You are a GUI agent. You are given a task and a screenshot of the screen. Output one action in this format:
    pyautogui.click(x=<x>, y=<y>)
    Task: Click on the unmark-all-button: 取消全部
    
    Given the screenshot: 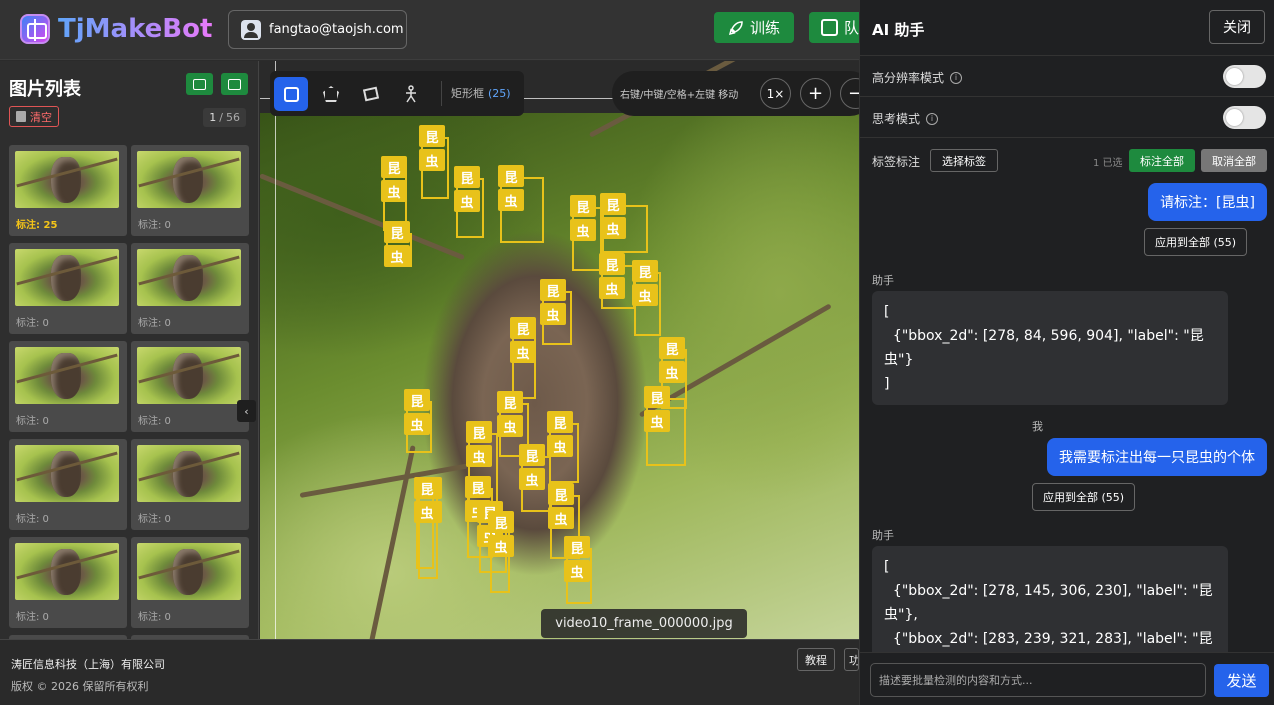 What is the action you would take?
    pyautogui.click(x=1234, y=160)
    